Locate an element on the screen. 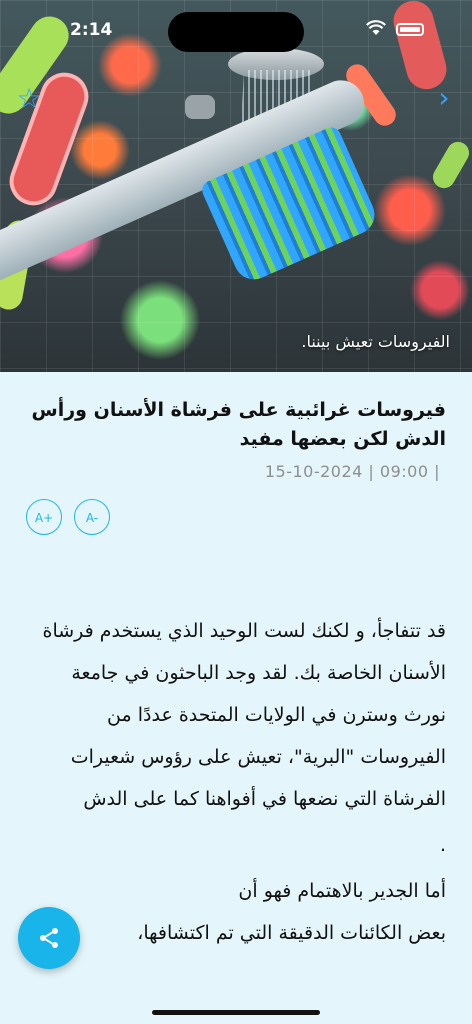  status-bar: 2:14 is located at coordinates (236, 28).